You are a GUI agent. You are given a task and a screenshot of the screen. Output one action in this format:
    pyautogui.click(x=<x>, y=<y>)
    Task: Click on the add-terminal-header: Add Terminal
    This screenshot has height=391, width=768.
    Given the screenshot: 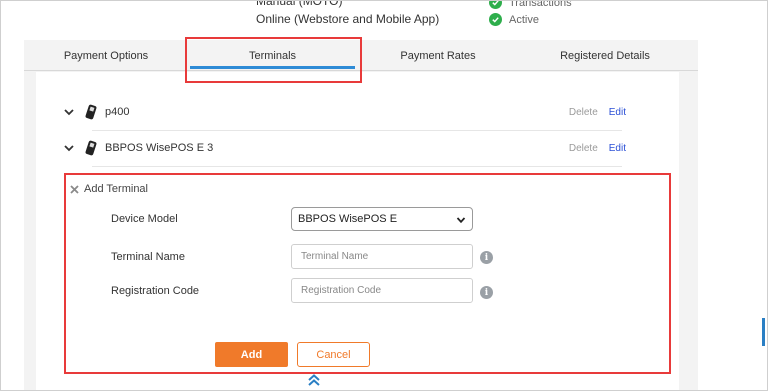 What is the action you would take?
    pyautogui.click(x=109, y=189)
    